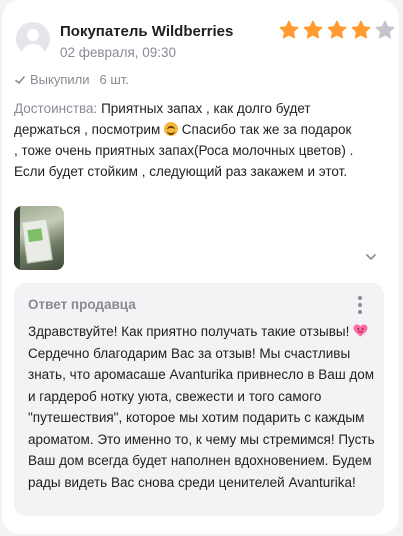  Describe the element at coordinates (20, 79) in the screenshot. I see `check-icon` at that location.